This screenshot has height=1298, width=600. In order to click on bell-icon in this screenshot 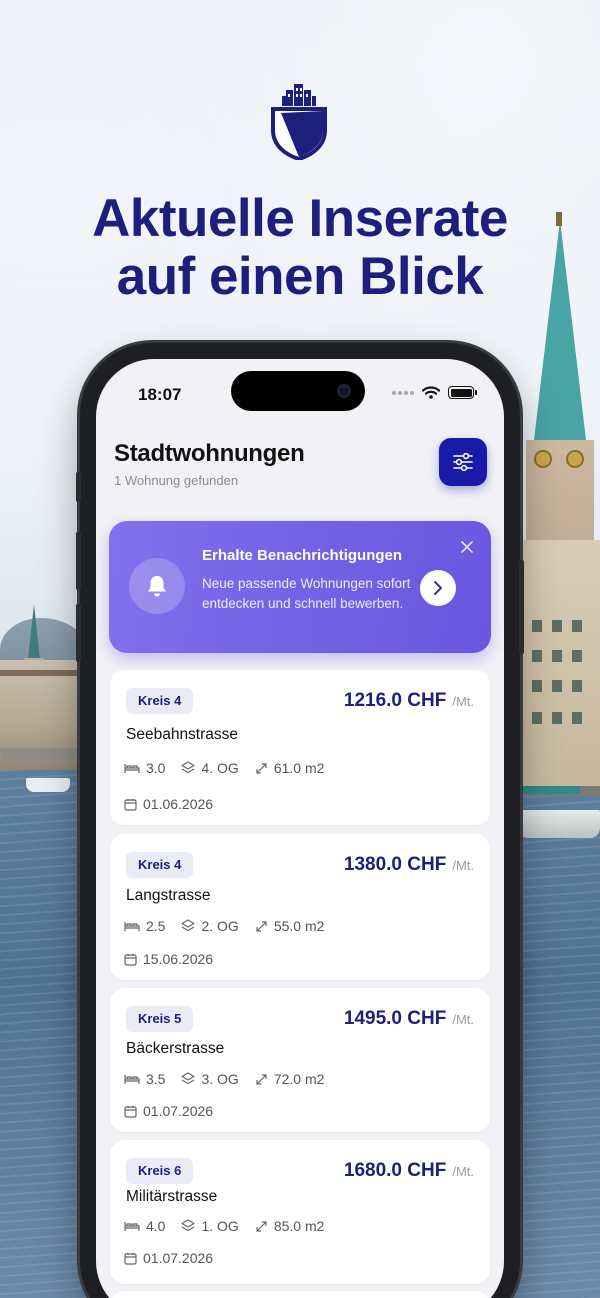, I will do `click(157, 586)`.